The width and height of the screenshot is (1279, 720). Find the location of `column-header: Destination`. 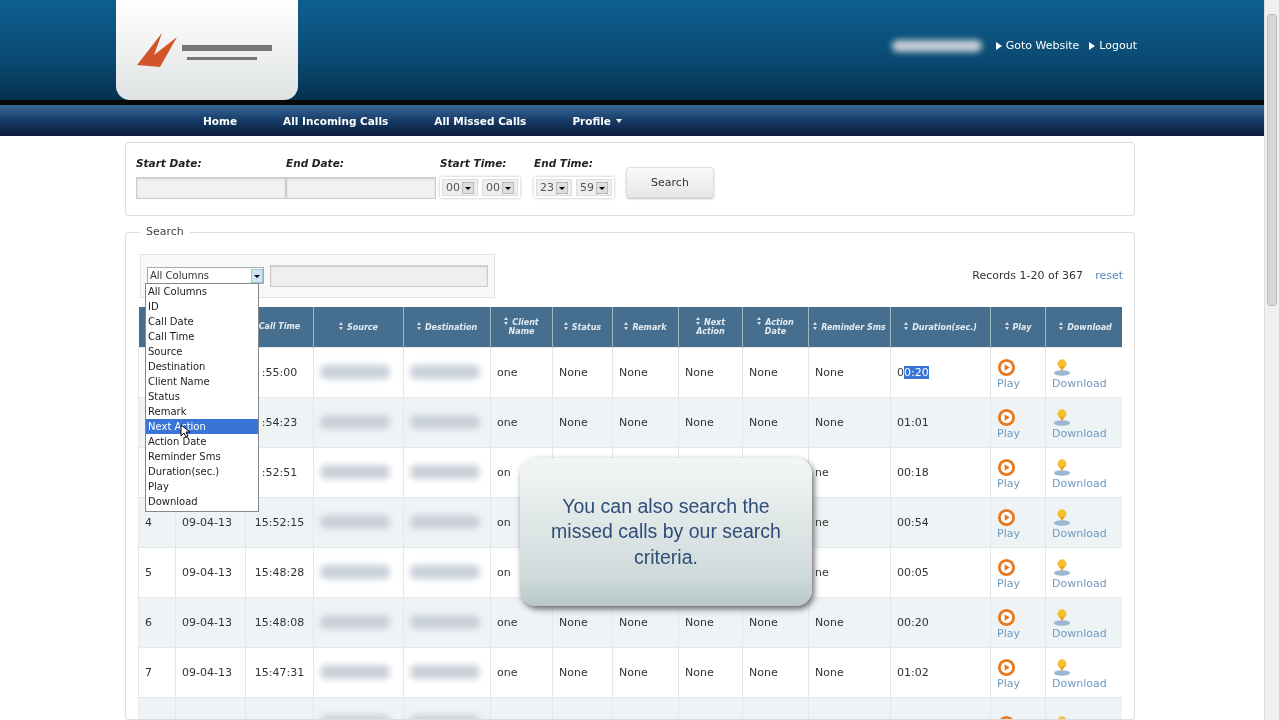

column-header: Destination is located at coordinates (447, 327).